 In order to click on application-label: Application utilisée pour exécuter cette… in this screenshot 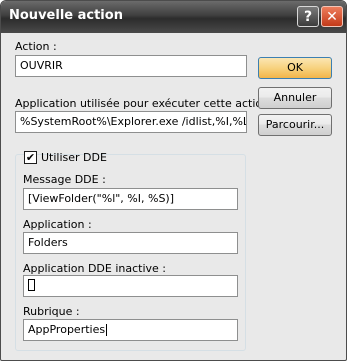, I will do `click(146, 103)`.